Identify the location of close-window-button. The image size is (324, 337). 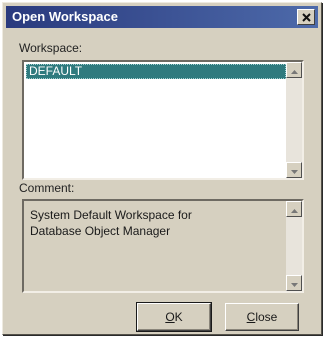
(306, 17).